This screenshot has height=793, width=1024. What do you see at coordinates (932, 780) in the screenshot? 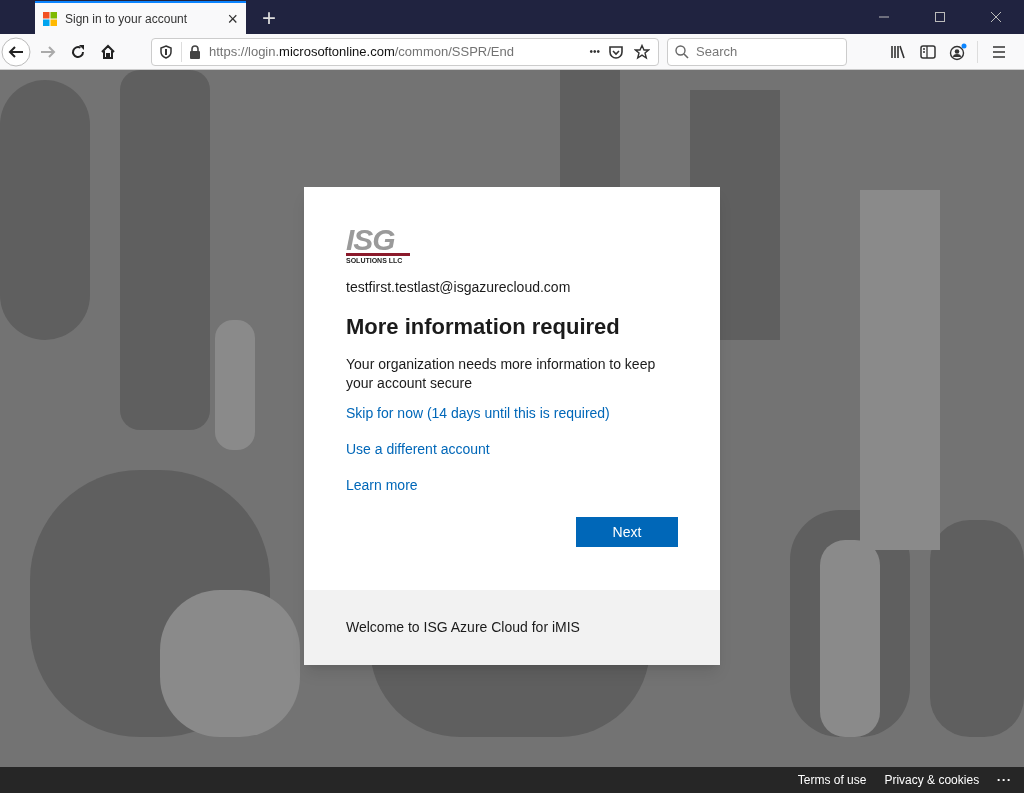
I see `footer-link: Privacy & cookies` at bounding box center [932, 780].